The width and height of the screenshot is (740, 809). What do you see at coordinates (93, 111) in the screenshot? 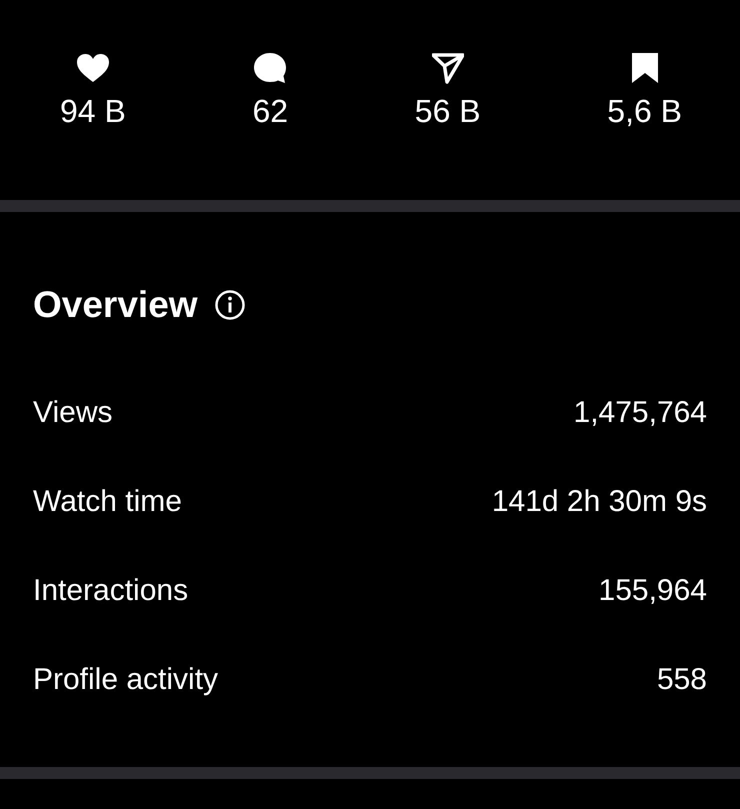
I see `stat-count: 94 B` at bounding box center [93, 111].